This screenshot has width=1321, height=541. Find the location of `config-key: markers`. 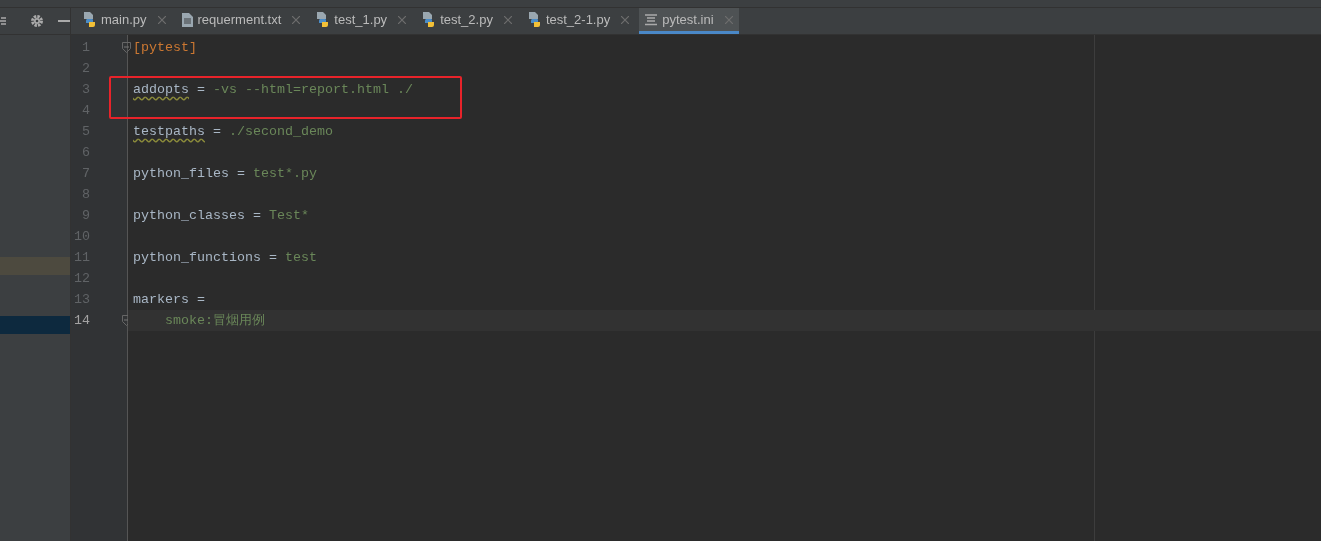

config-key: markers is located at coordinates (161, 299).